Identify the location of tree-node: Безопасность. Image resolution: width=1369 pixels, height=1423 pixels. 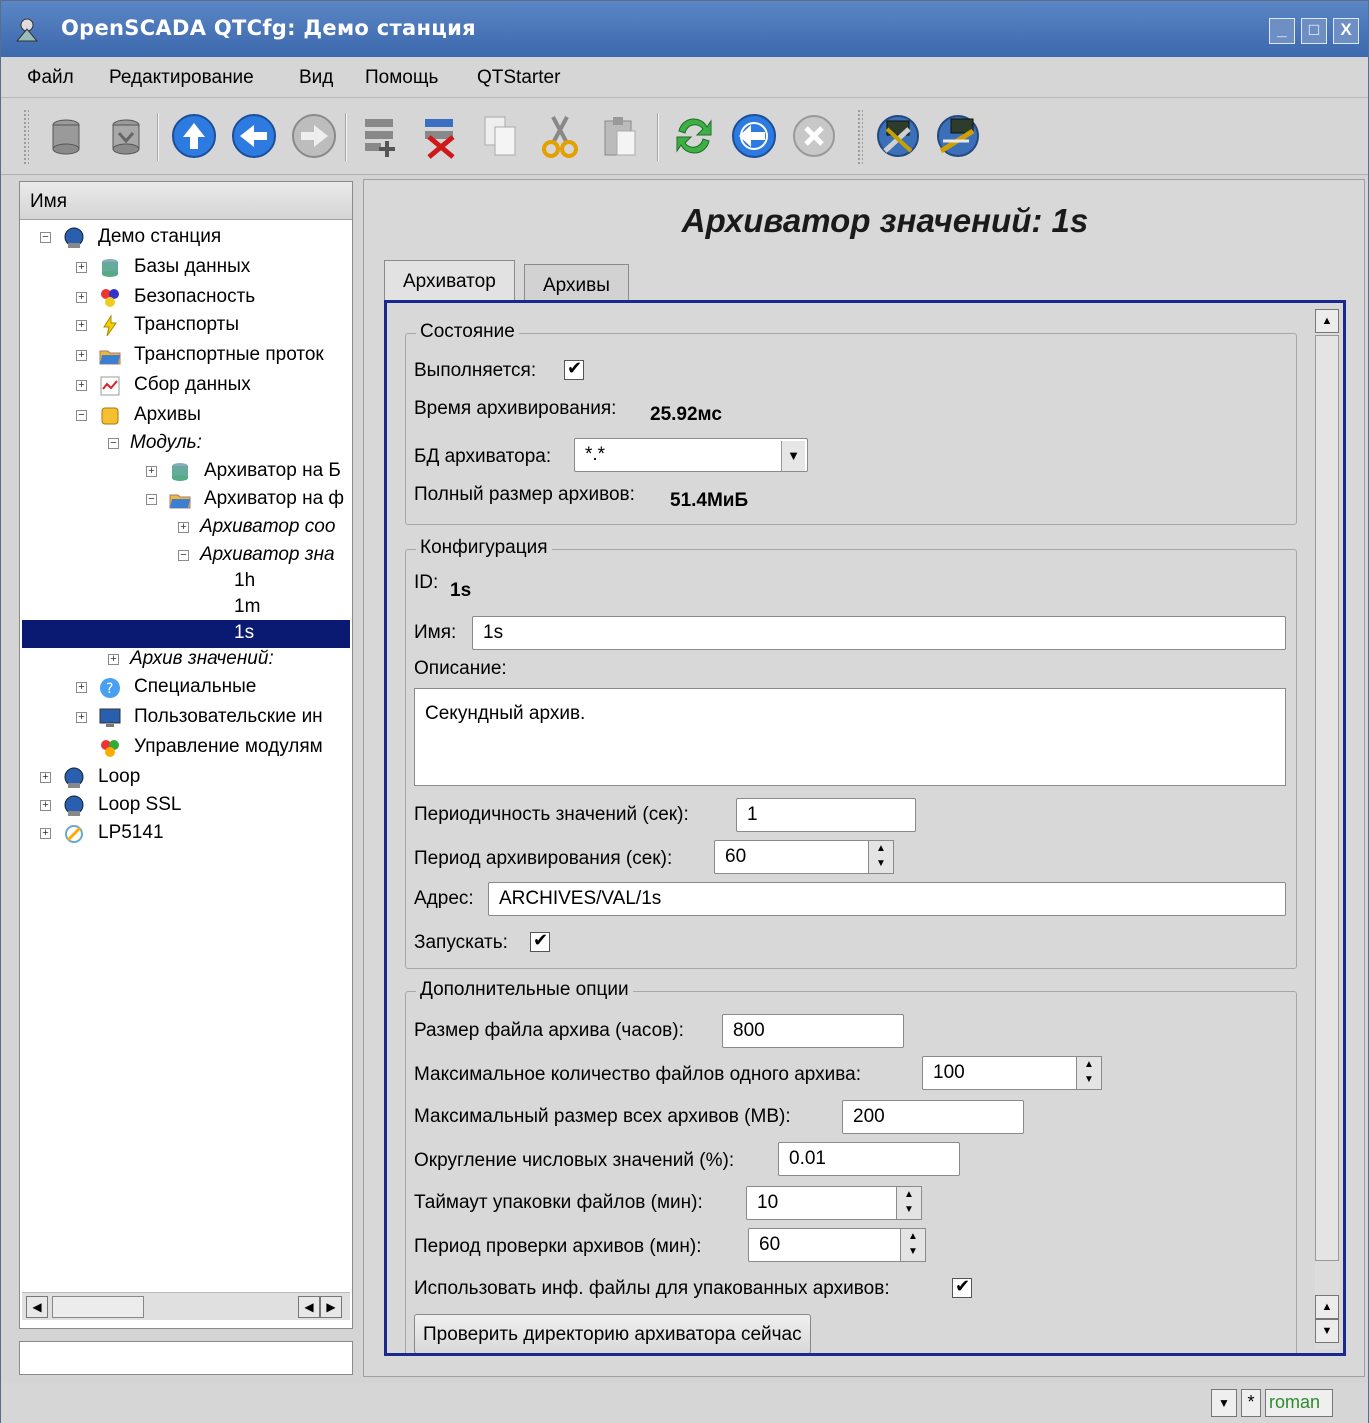
(194, 298).